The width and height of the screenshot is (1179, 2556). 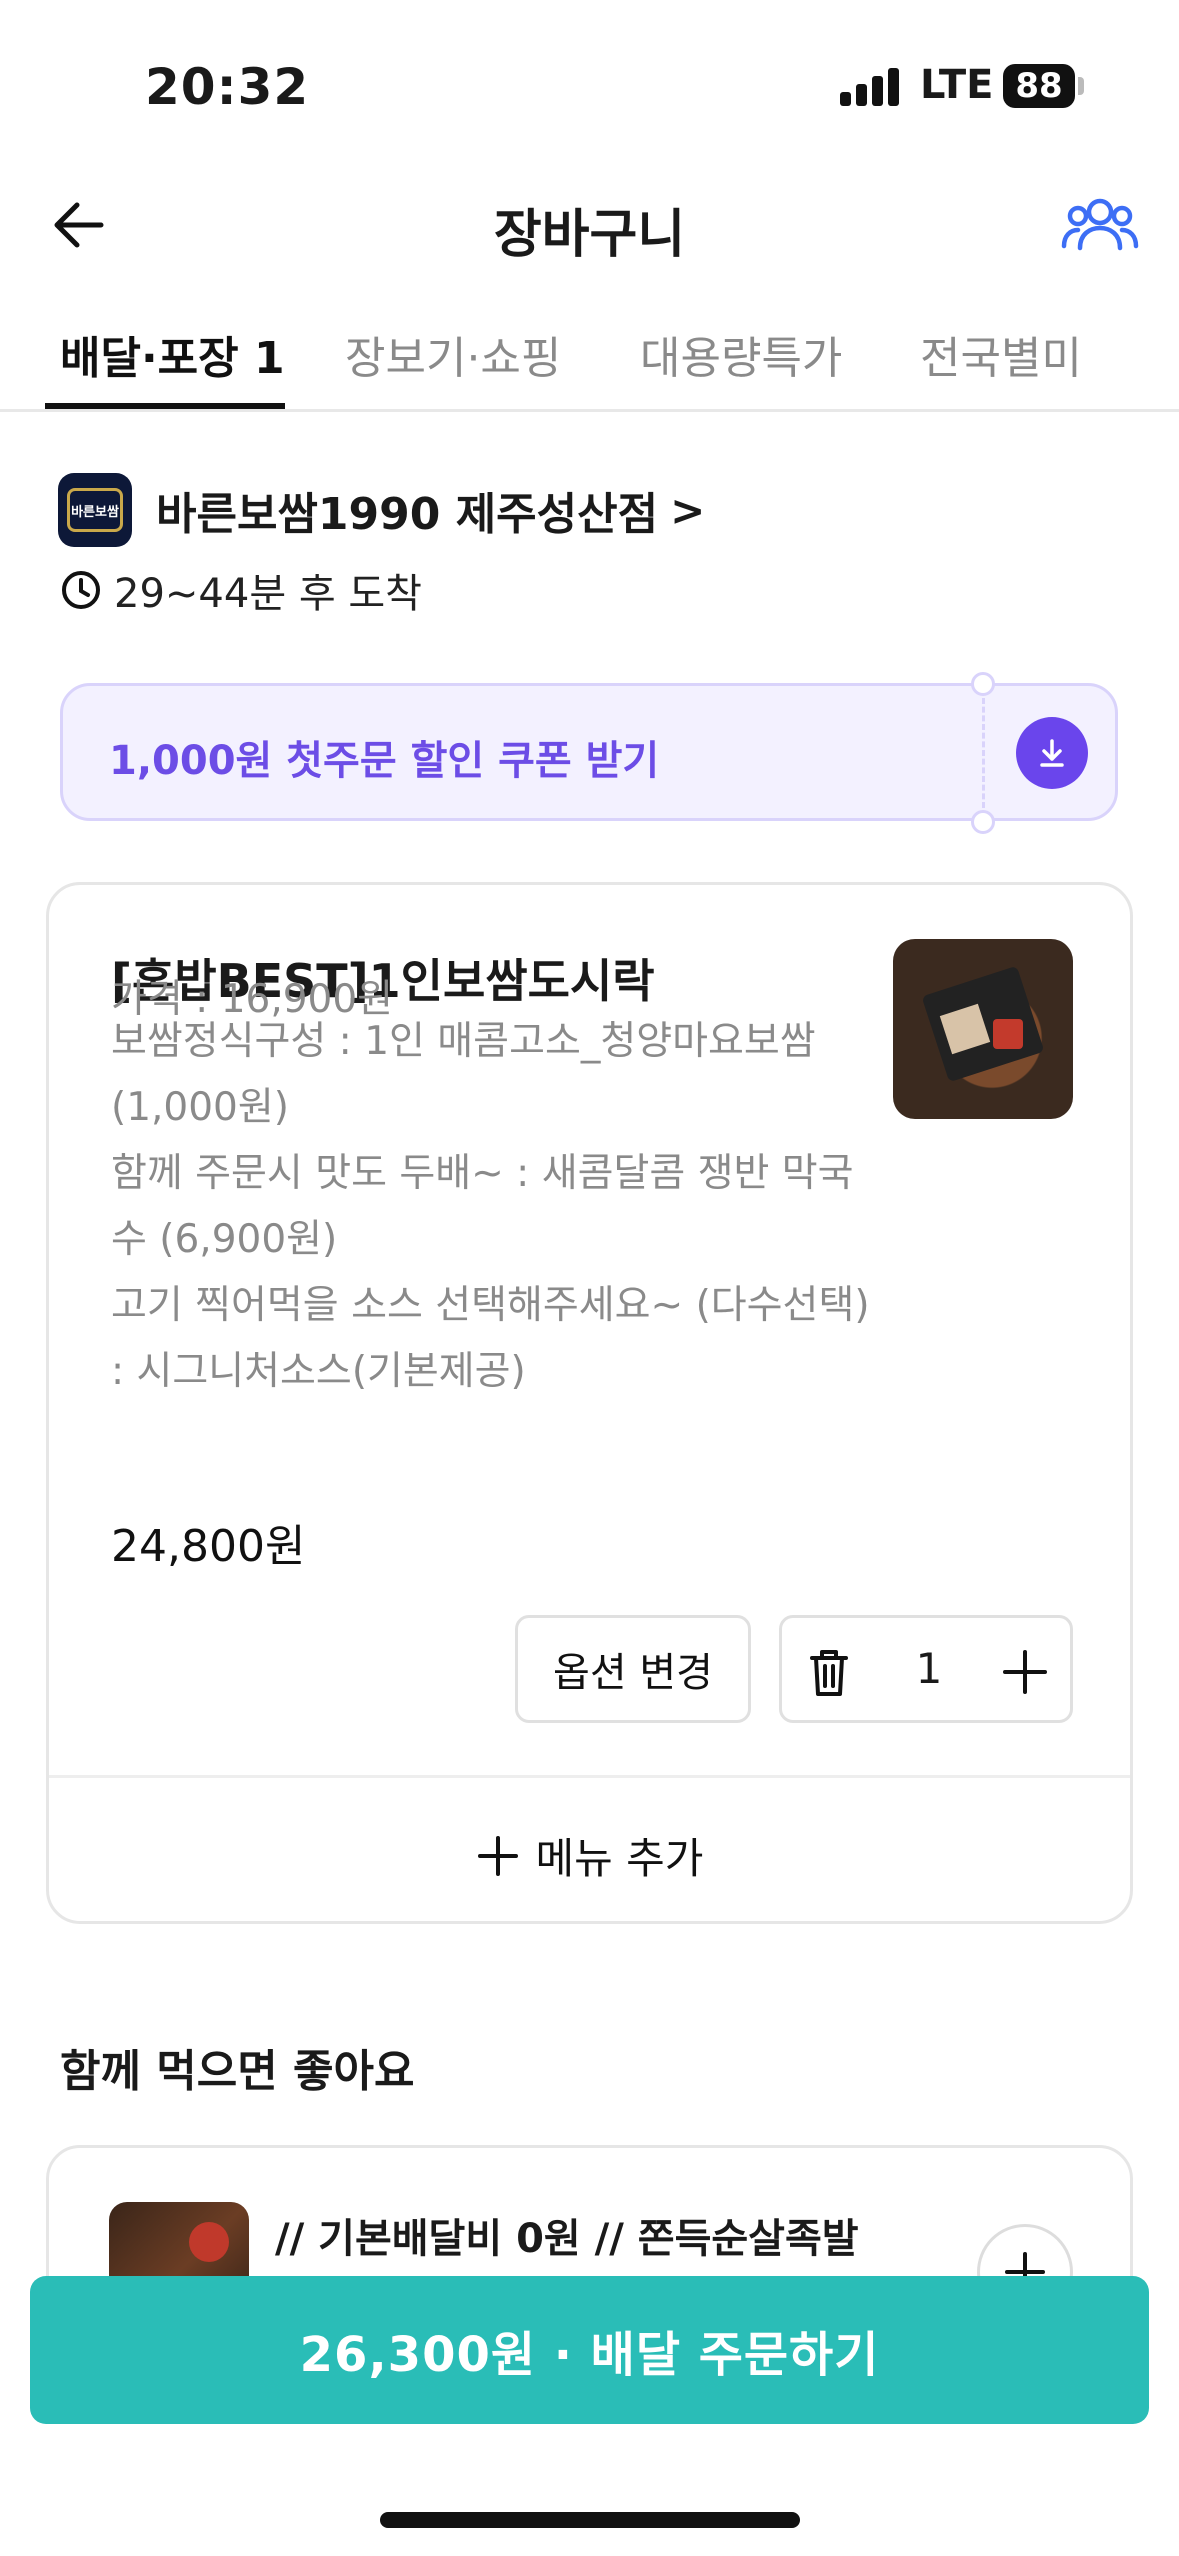 I want to click on item-image, so click(x=983, y=1029).